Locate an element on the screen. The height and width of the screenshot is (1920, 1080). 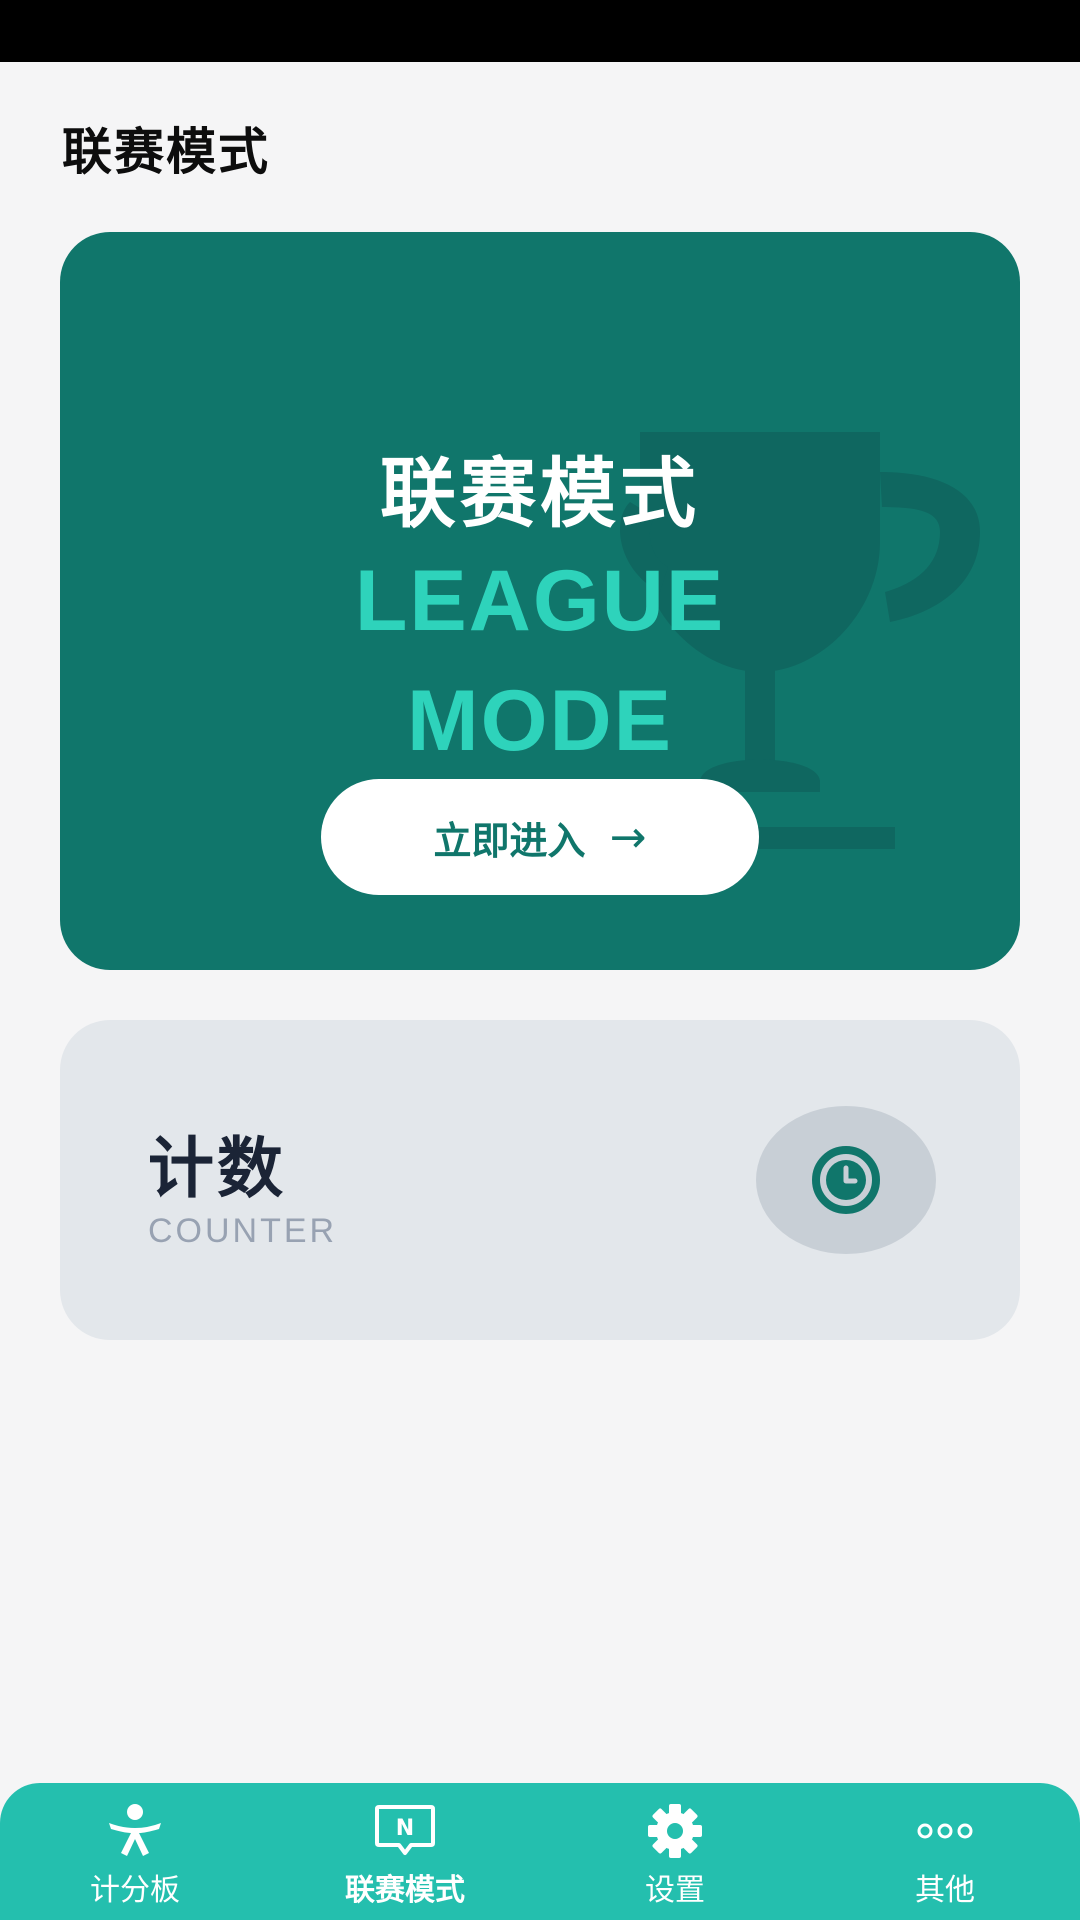
league-card-subtitle-line1: LEAGUE is located at coordinates (540, 601).